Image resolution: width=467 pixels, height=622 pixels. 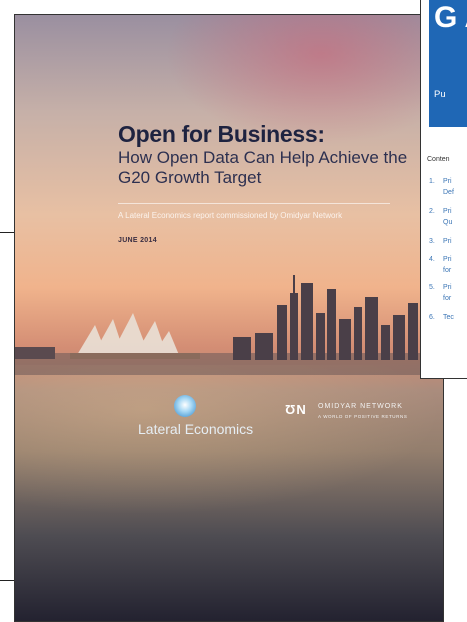 What do you see at coordinates (432, 211) in the screenshot?
I see `toc-item-number: 2.` at bounding box center [432, 211].